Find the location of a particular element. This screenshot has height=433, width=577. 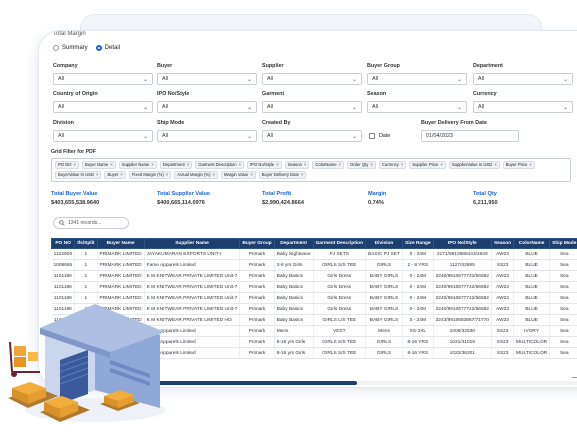

country-of-origin-filter: Country of Origin All ⌄ is located at coordinates (103, 102).